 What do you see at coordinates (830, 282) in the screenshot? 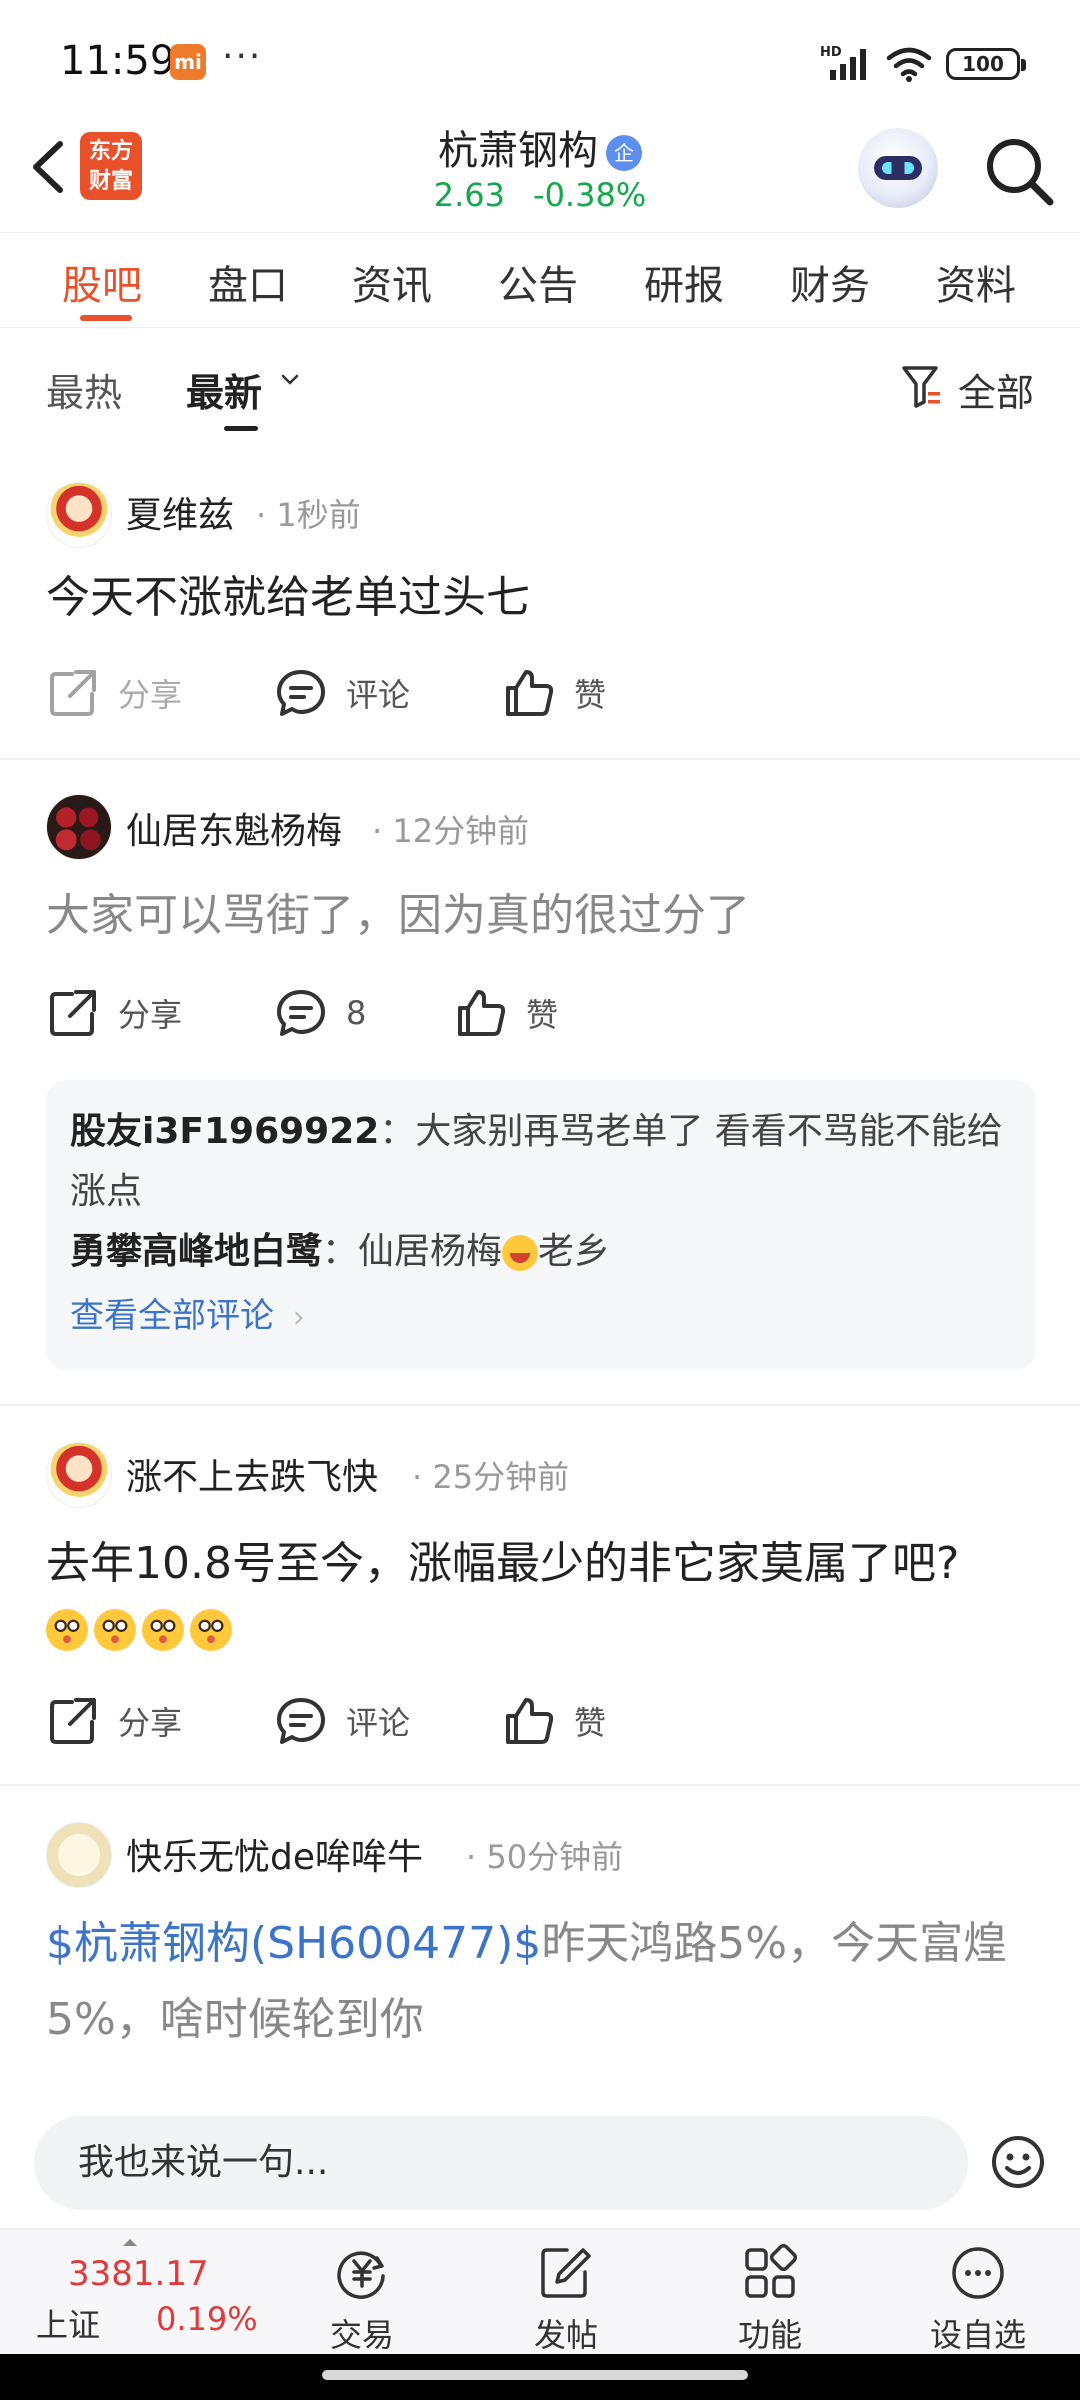
I see `tab-finance: 财务` at bounding box center [830, 282].